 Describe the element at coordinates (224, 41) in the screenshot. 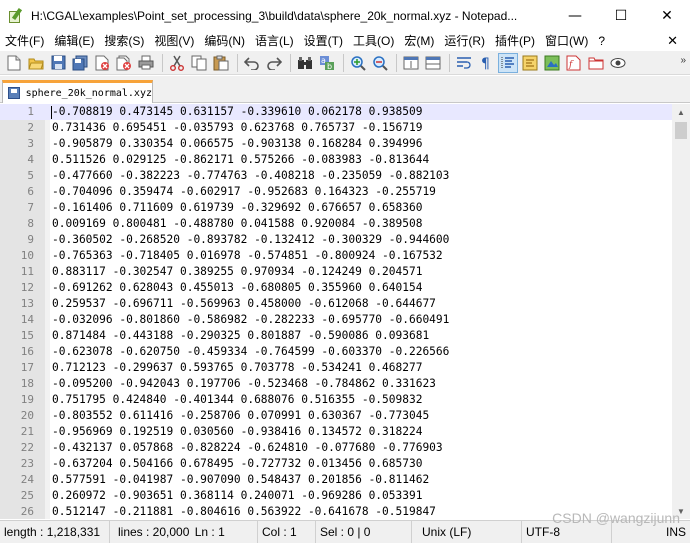

I see `menu-encoding: 编码(N)` at that location.